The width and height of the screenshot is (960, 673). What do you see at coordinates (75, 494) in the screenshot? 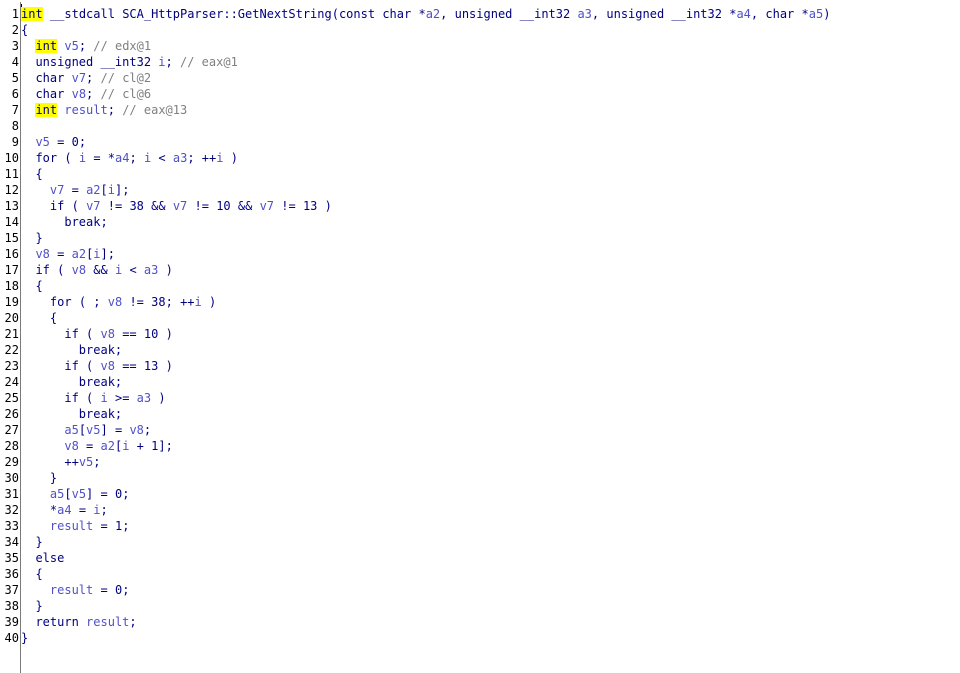
I see `code-text: a5[v5] = 0;` at bounding box center [75, 494].